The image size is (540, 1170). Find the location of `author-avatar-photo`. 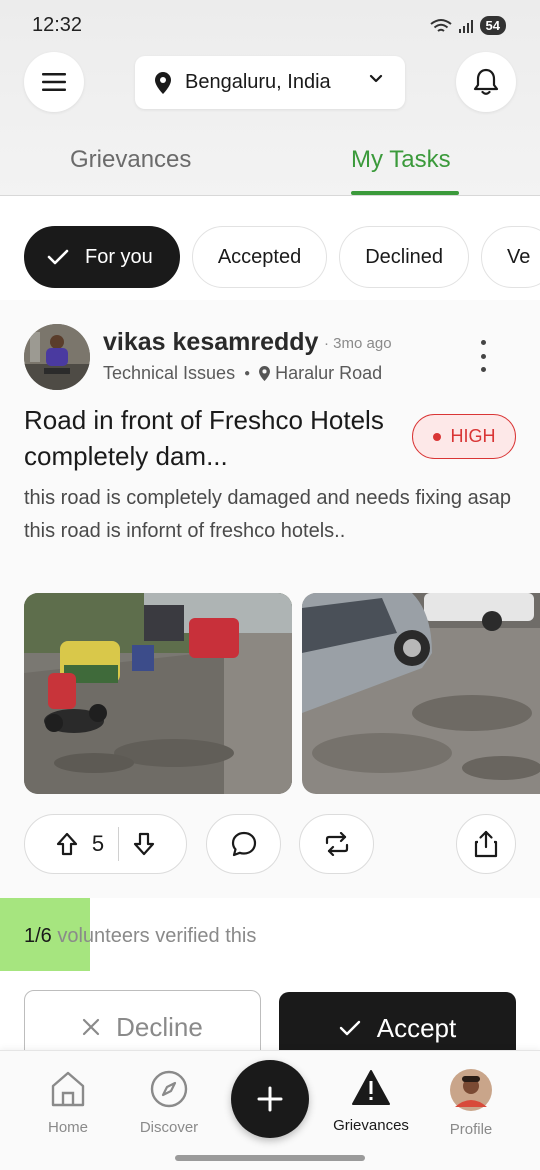

author-avatar-photo is located at coordinates (57, 357).